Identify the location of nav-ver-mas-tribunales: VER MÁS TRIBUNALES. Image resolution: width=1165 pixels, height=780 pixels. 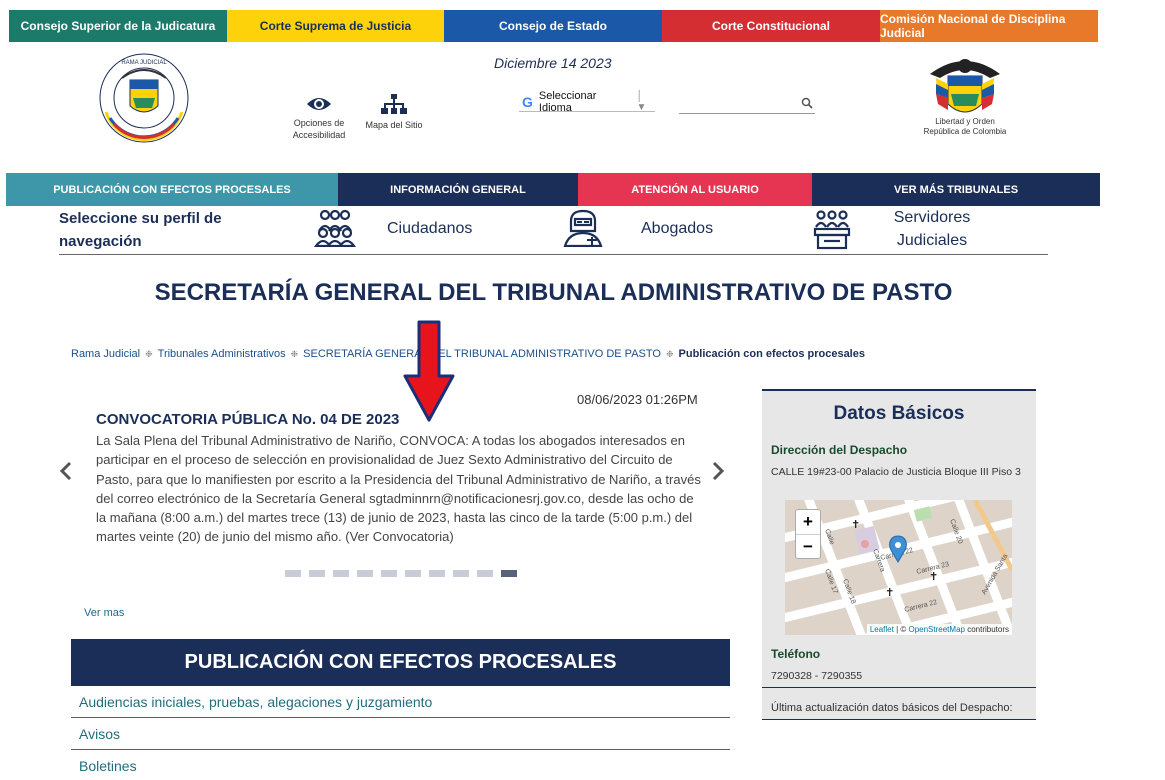
(956, 189).